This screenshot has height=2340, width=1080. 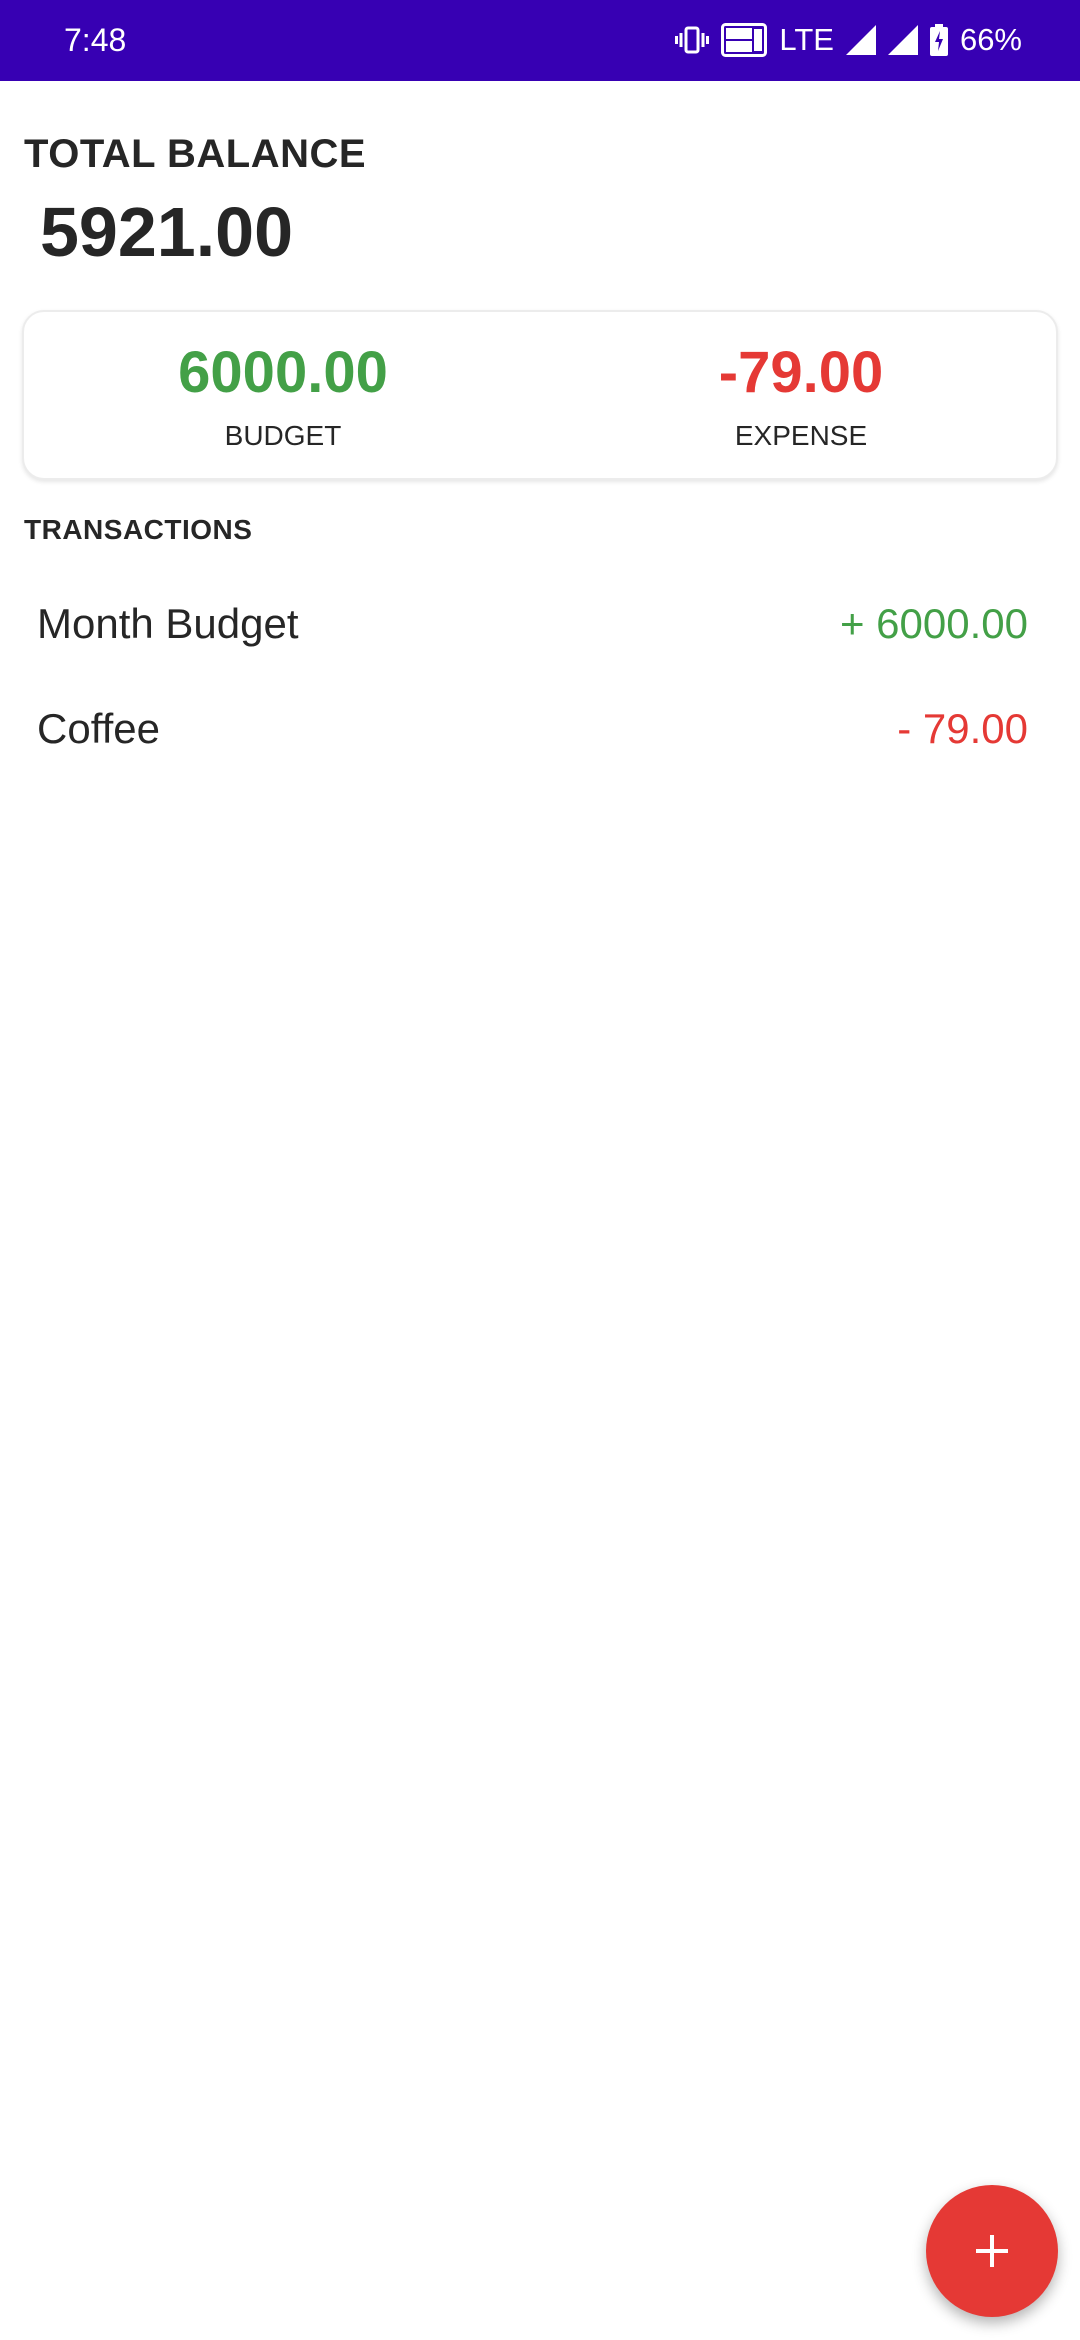 I want to click on summary-card: 6000.00 BUDGET -79.00 EXPENSE, so click(x=540, y=395).